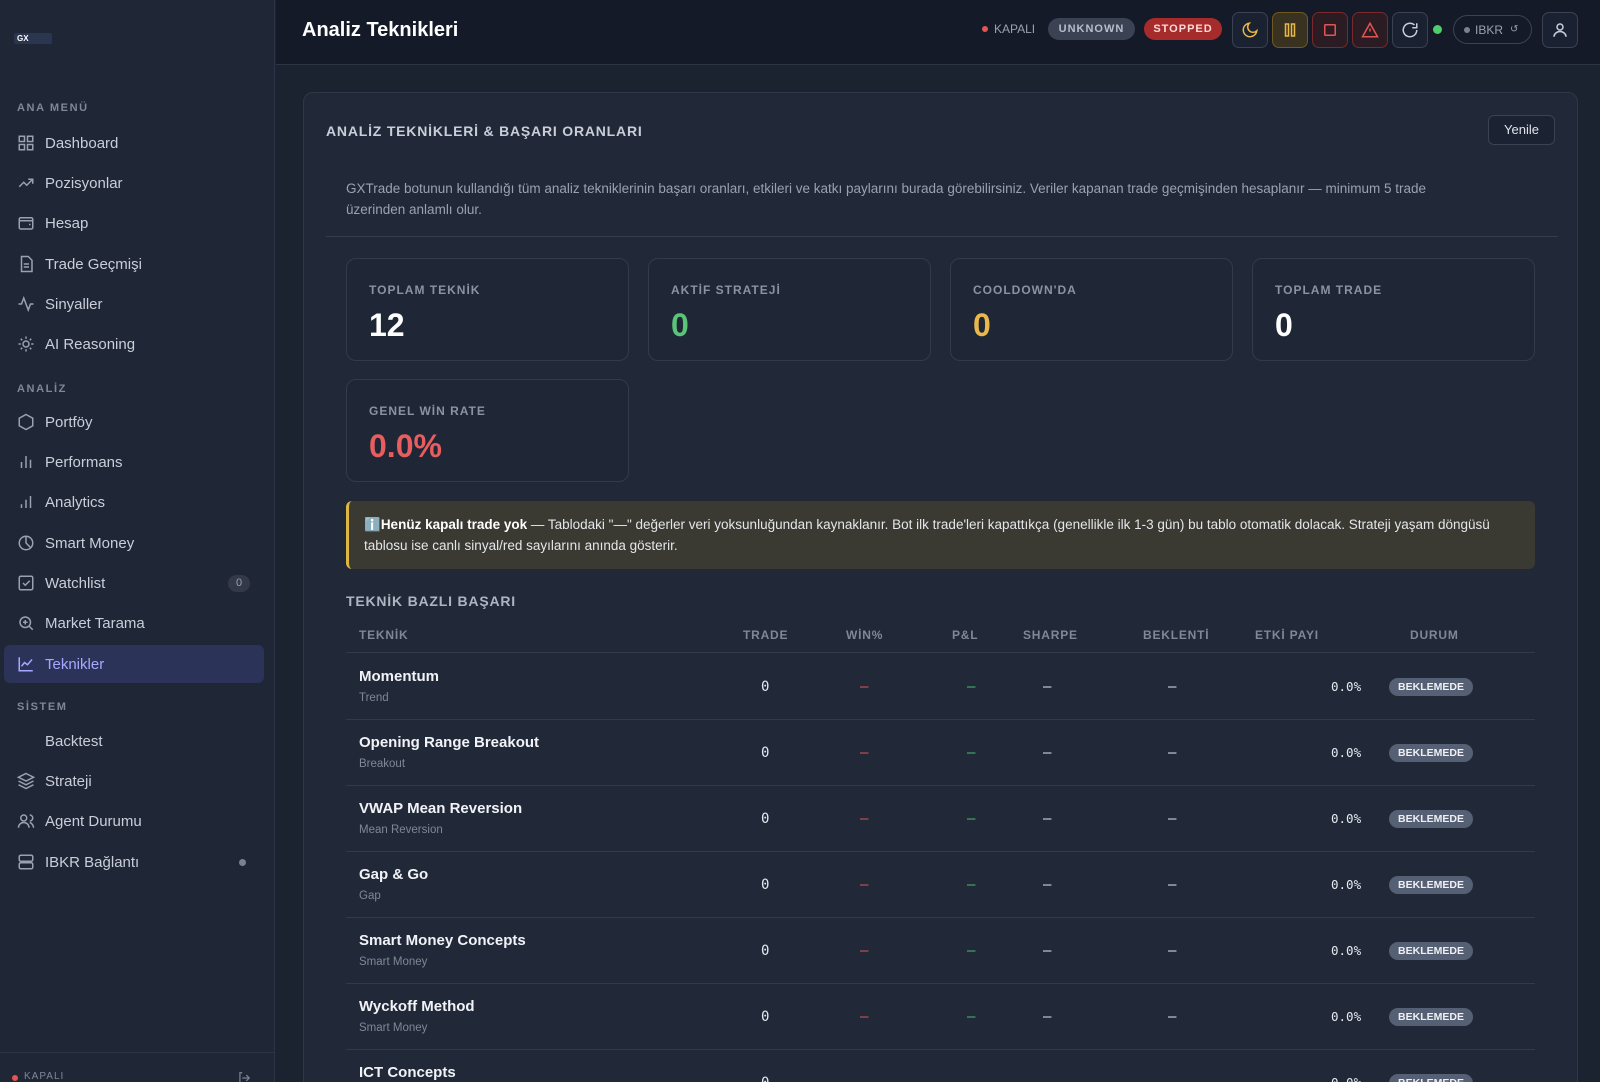  Describe the element at coordinates (1091, 309) in the screenshot. I see `stat-cooldown: COOLDOWN'DA 0` at that location.